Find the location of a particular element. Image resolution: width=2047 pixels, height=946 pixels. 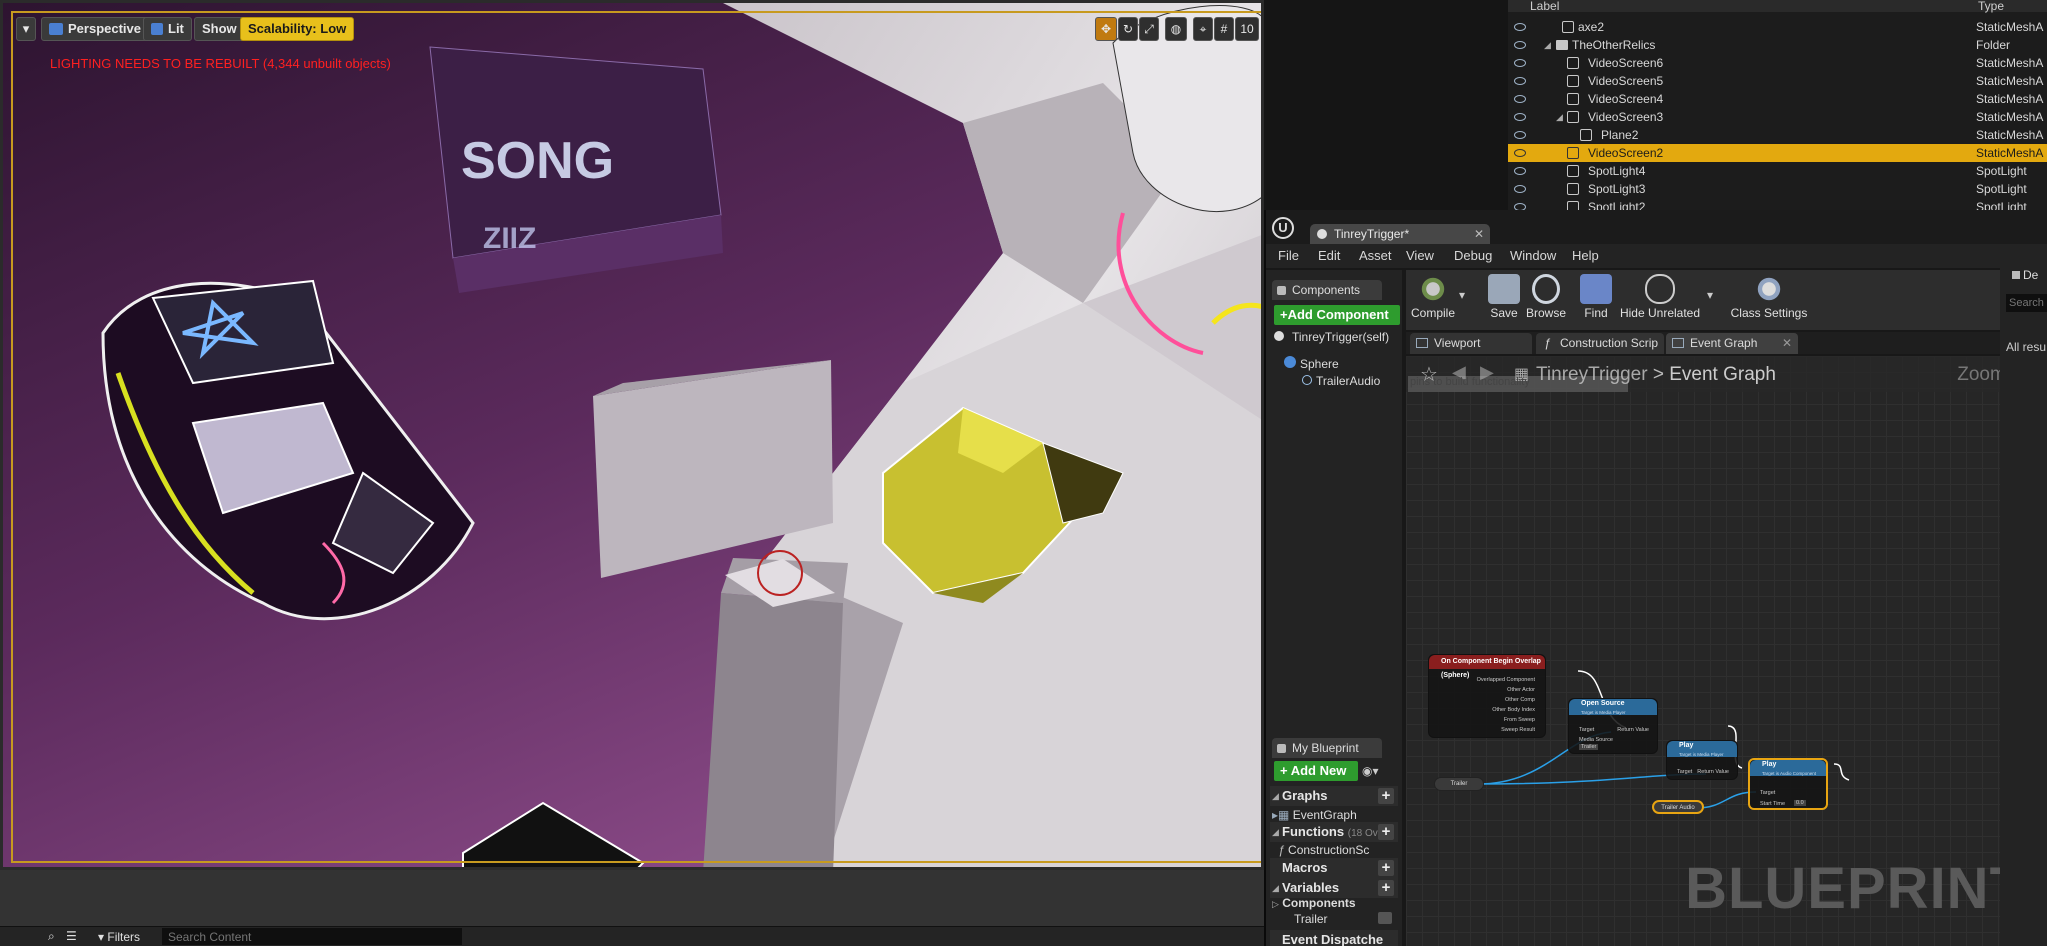

outliner-row: Plane2 StaticMeshA is located at coordinates (1777, 135).